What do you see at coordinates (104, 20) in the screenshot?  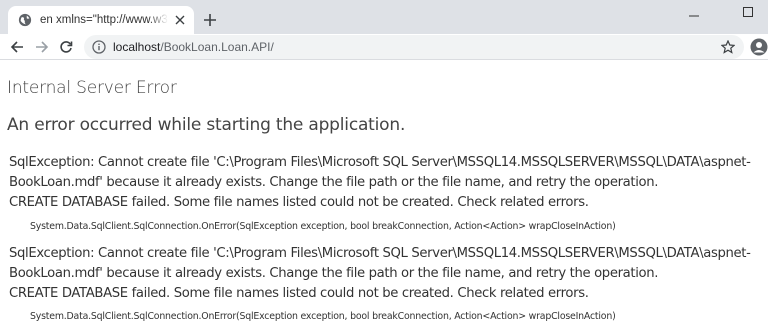 I see `tab-title: en xmlns="http://www.w3.org/1999/xhtml"` at bounding box center [104, 20].